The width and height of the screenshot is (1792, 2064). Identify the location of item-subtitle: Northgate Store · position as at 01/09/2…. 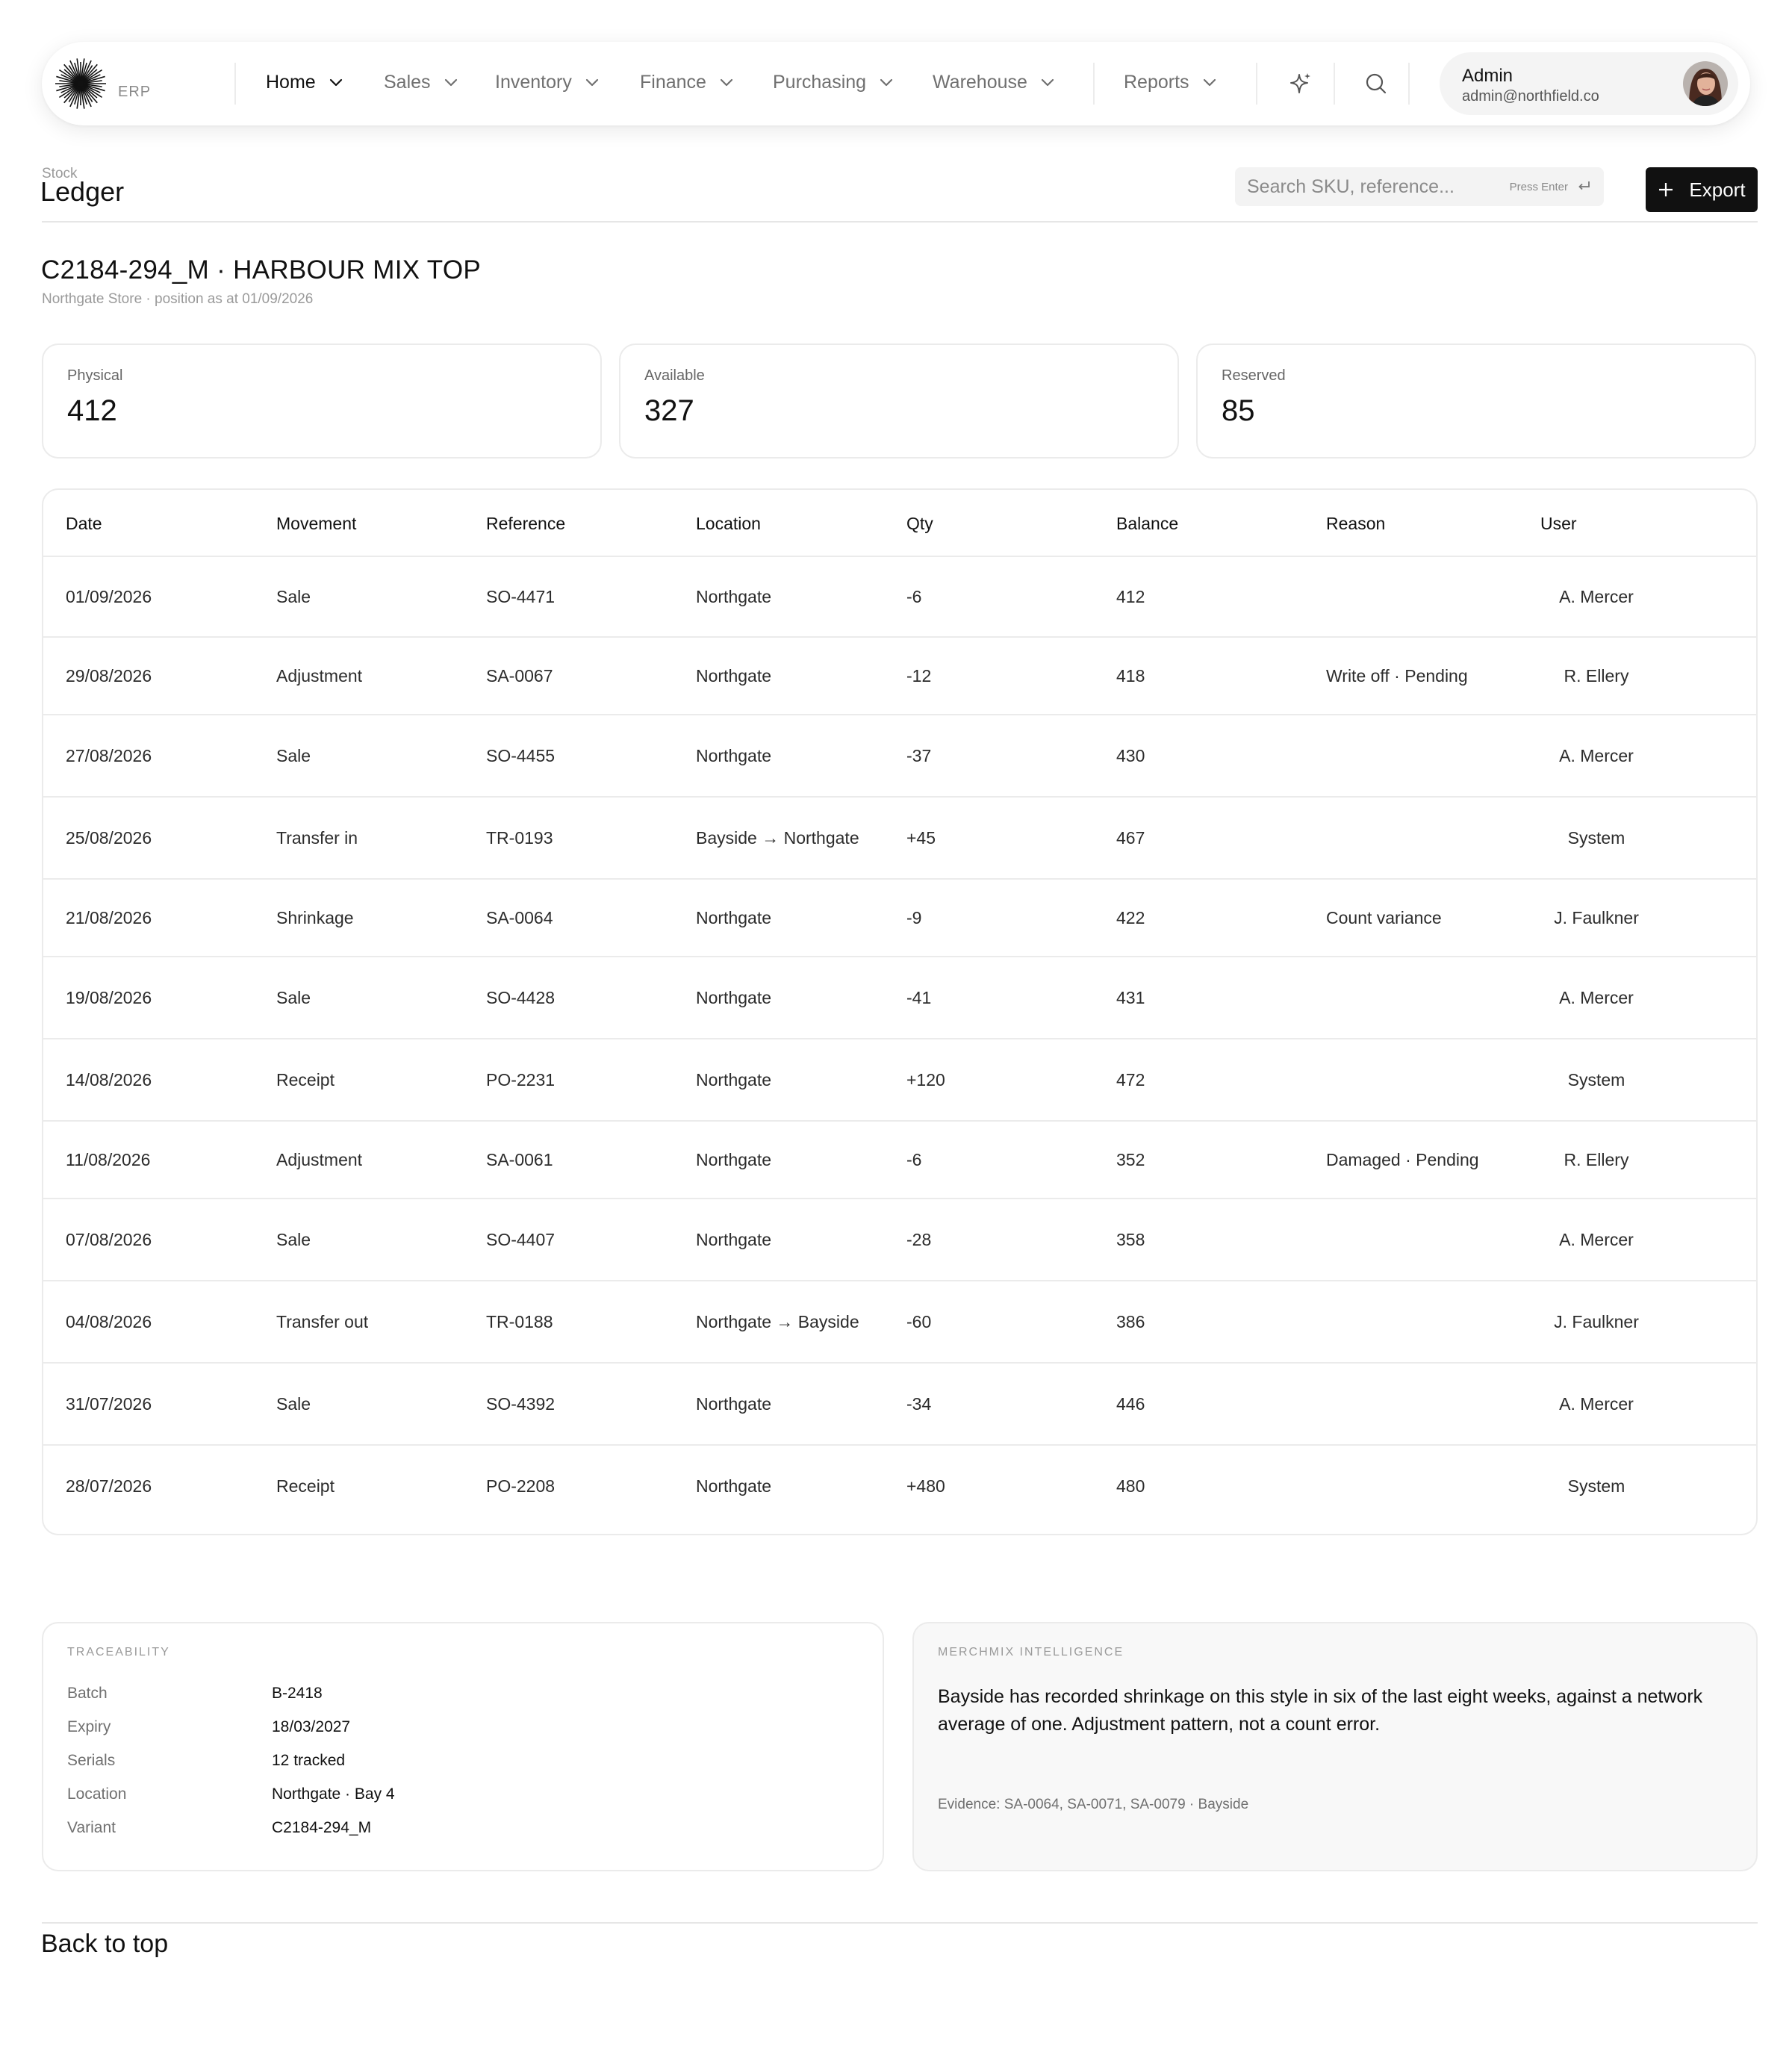
(178, 299).